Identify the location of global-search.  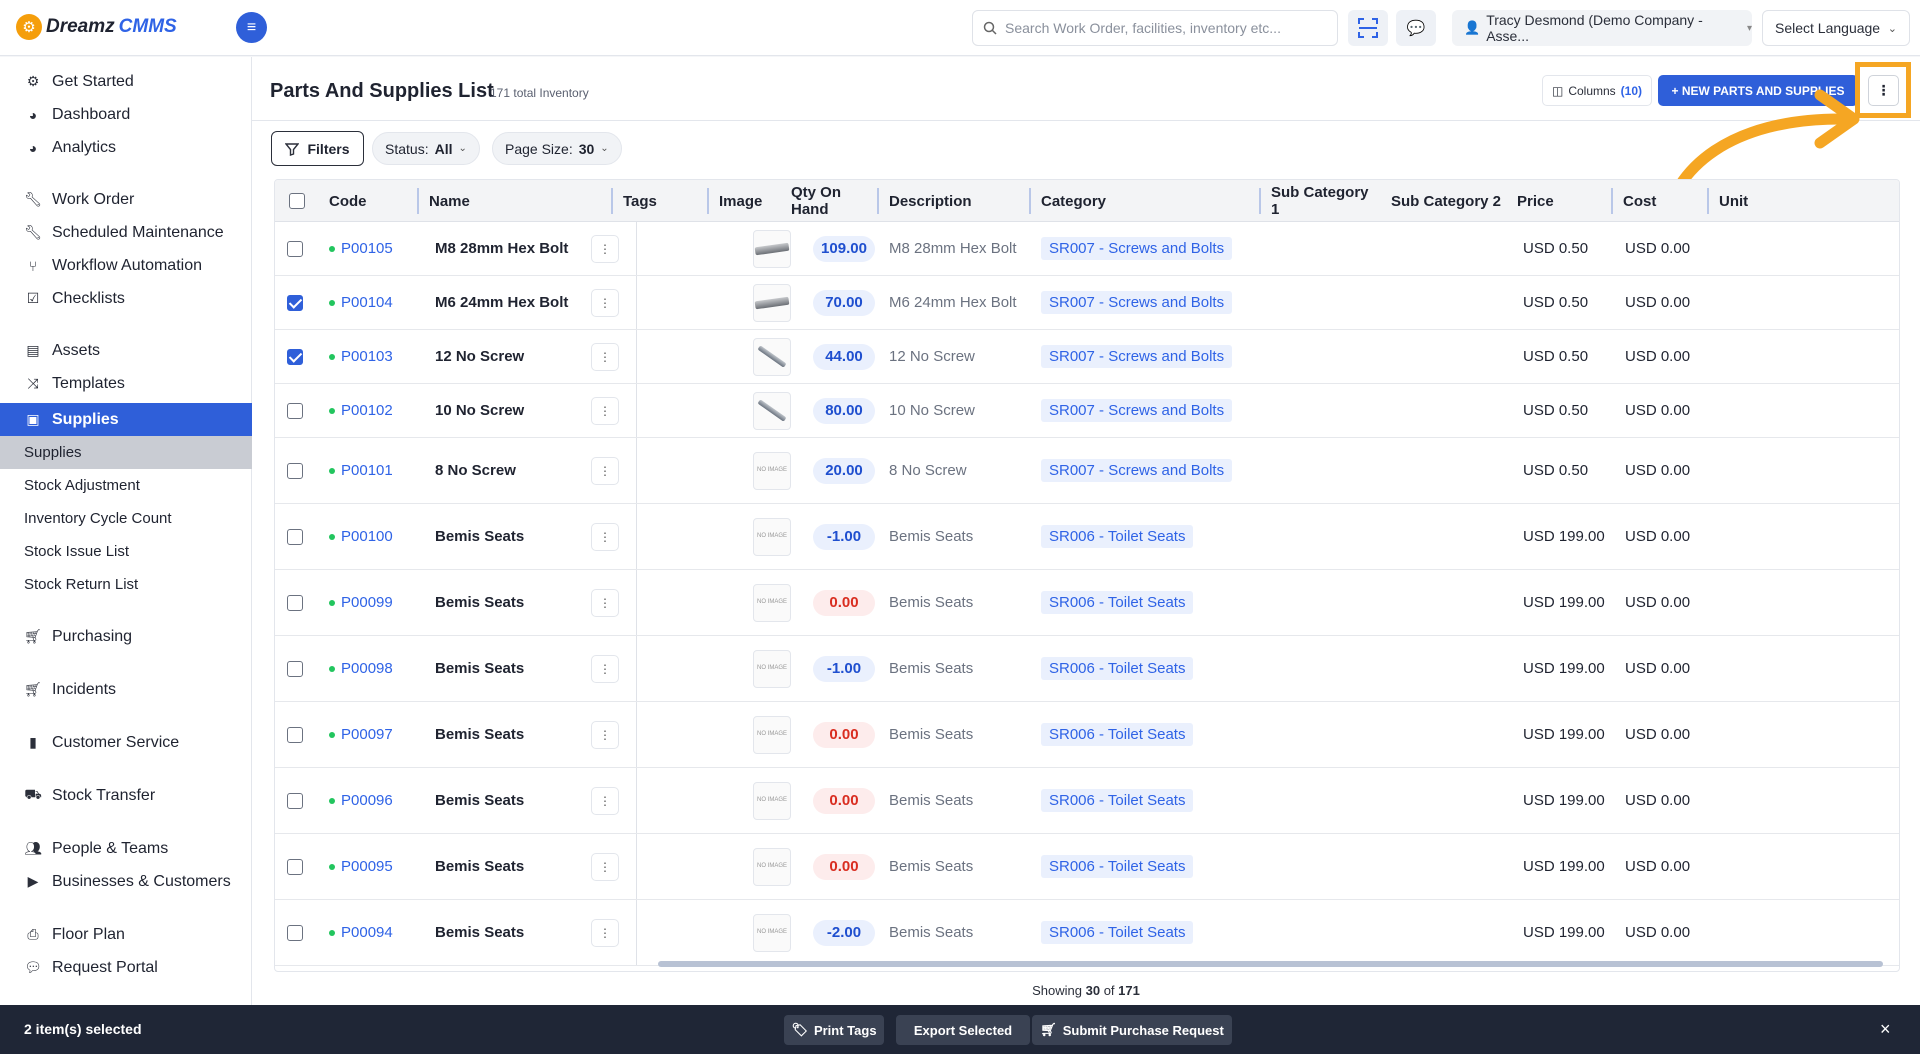
(1155, 28).